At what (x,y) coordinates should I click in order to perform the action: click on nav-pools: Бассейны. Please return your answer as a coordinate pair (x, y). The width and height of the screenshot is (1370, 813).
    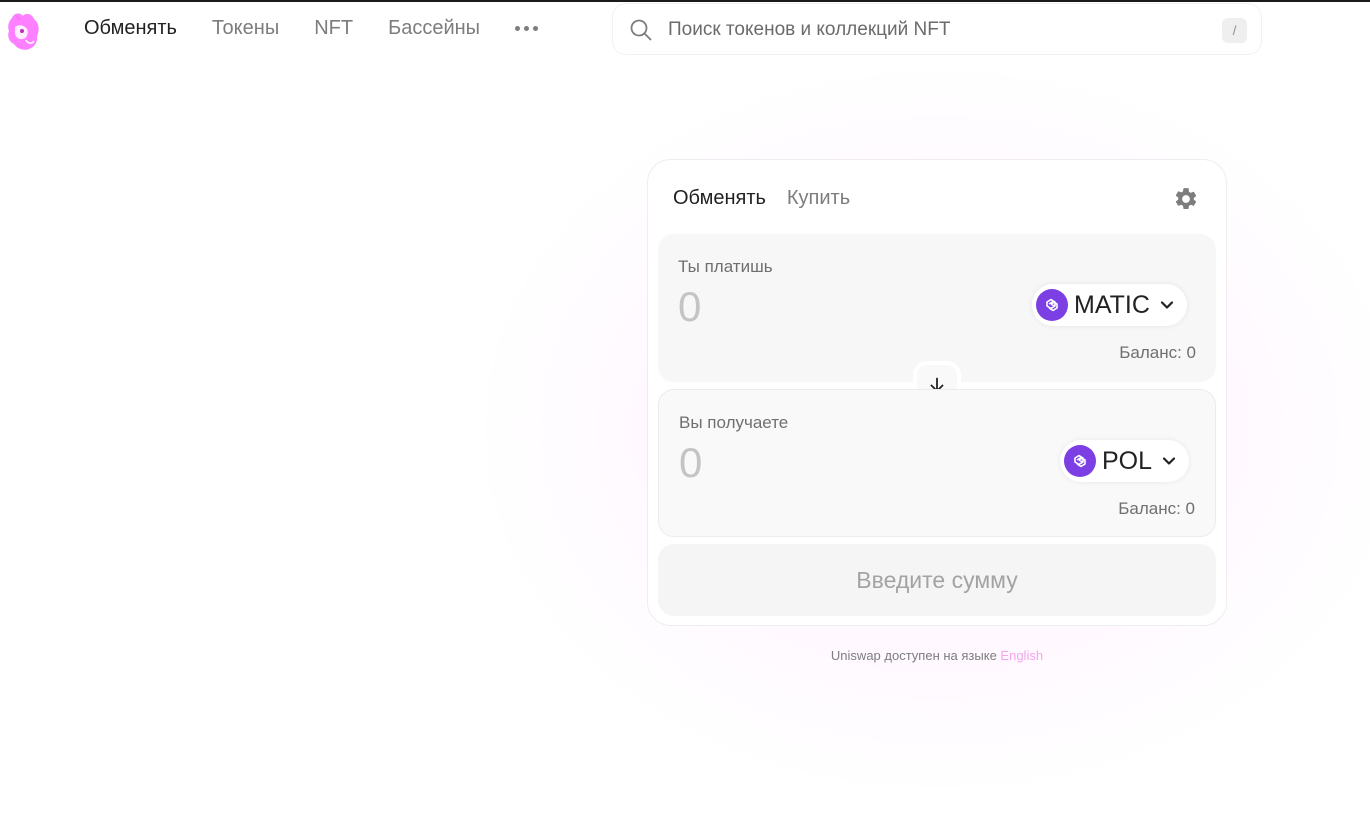
    Looking at the image, I should click on (434, 28).